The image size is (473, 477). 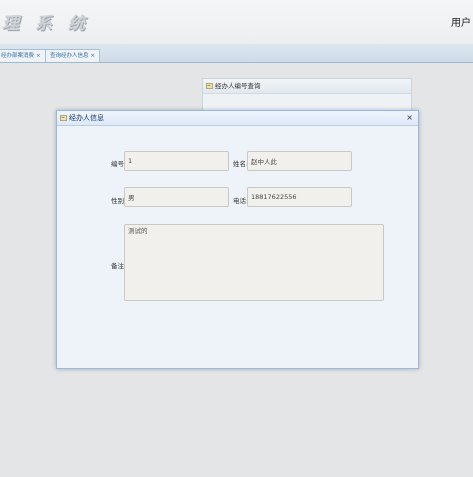 I want to click on dialog-header: 经办人信息 ×, so click(x=237, y=118).